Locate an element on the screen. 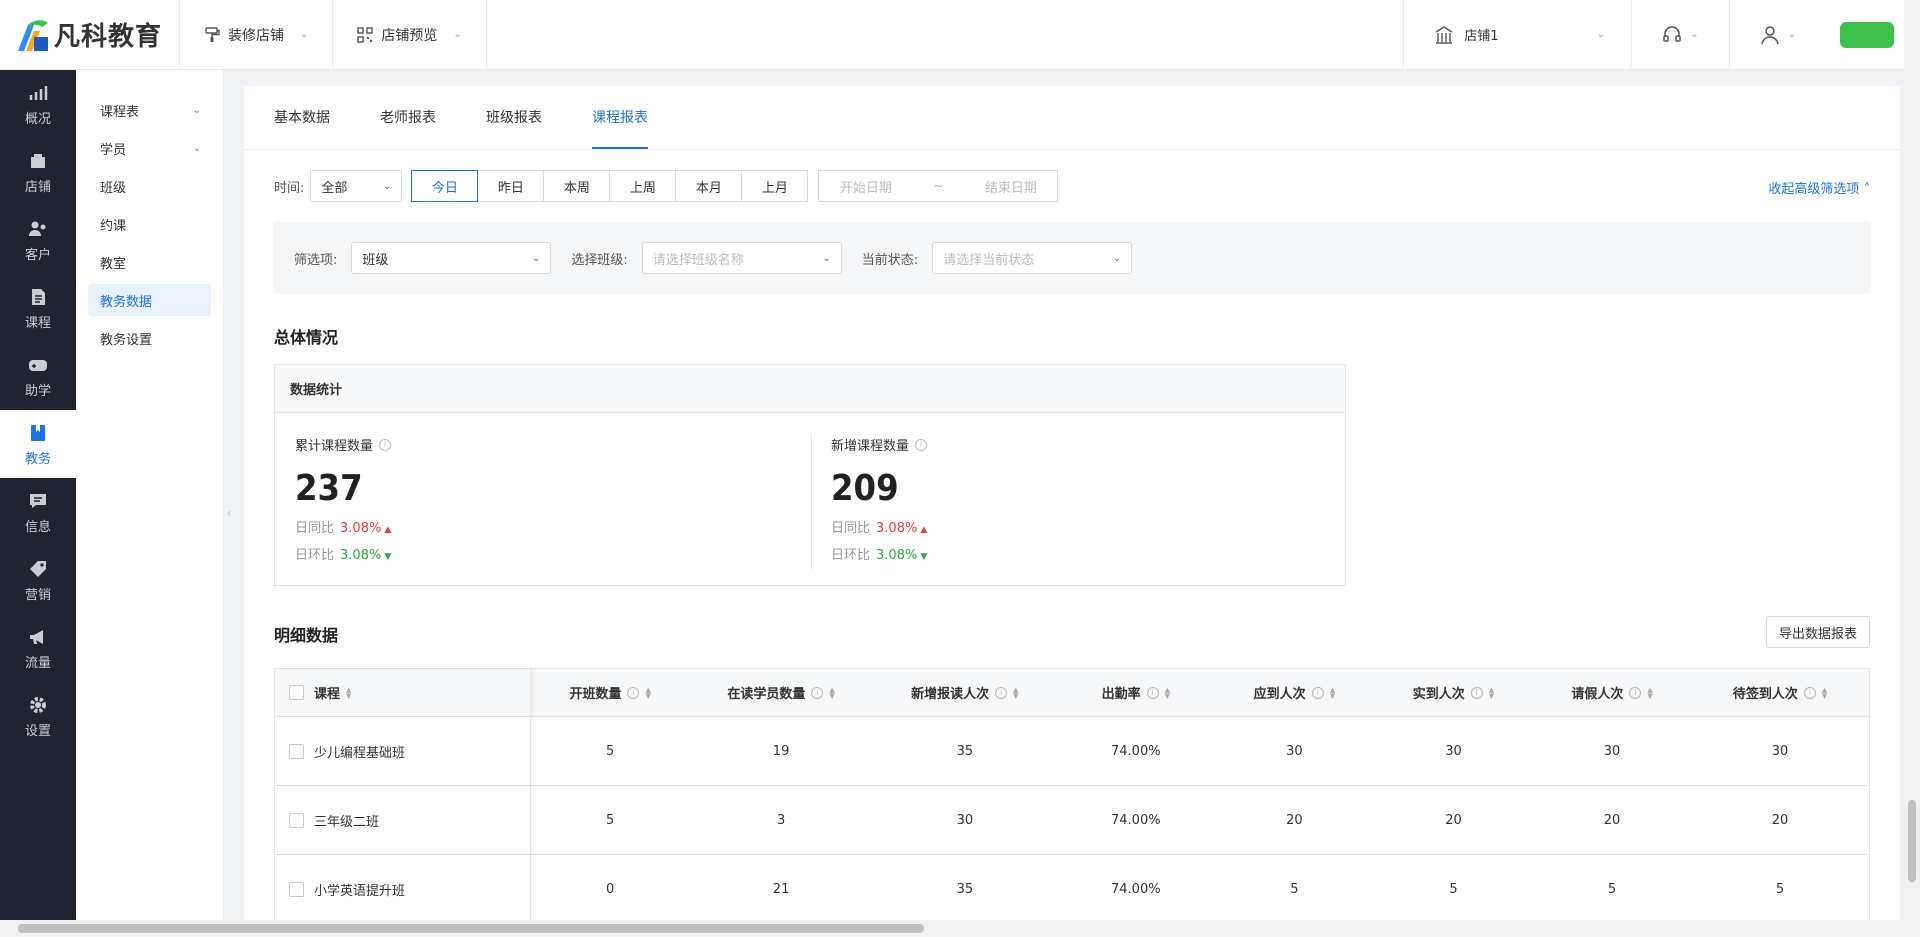 The width and height of the screenshot is (1920, 937). subnav-item-academic-settings: 教务设置 is located at coordinates (149, 338).